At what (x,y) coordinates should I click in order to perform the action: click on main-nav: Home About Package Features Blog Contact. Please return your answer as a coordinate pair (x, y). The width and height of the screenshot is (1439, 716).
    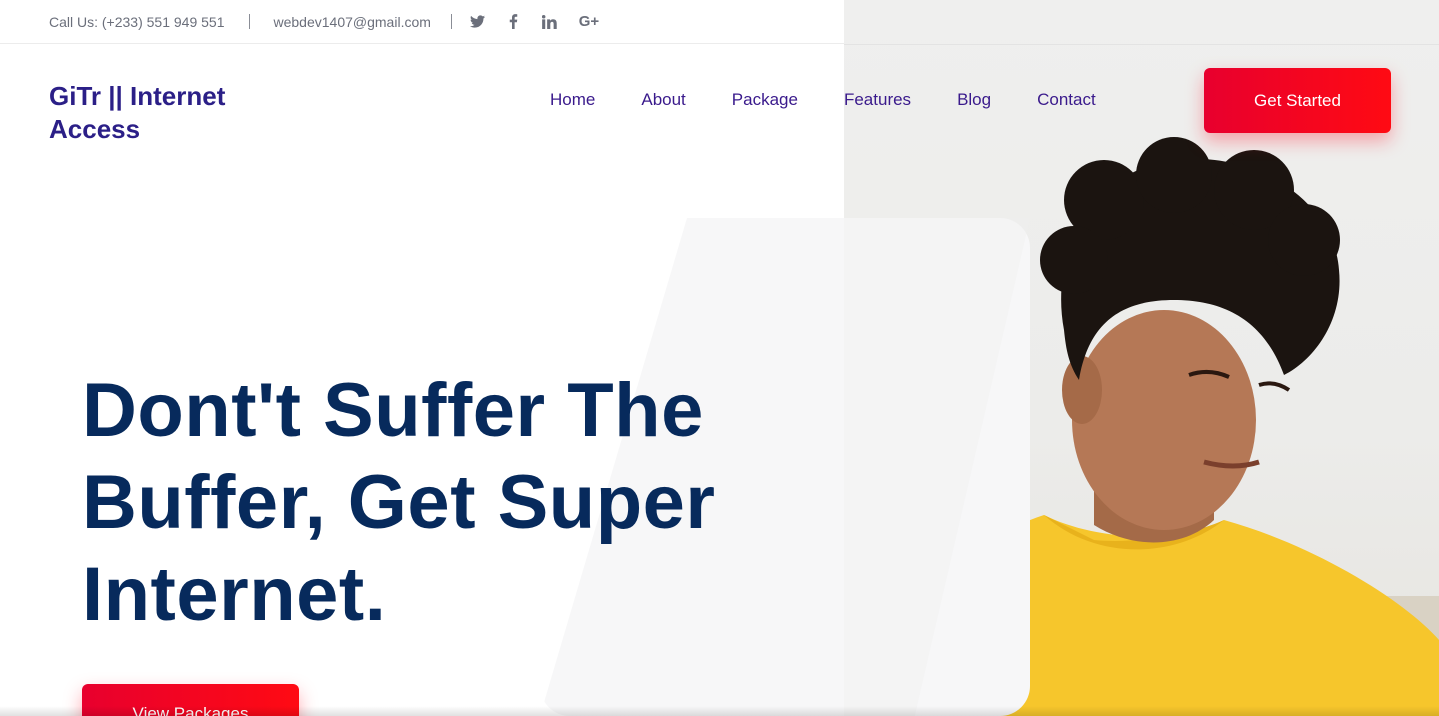
    Looking at the image, I should click on (846, 100).